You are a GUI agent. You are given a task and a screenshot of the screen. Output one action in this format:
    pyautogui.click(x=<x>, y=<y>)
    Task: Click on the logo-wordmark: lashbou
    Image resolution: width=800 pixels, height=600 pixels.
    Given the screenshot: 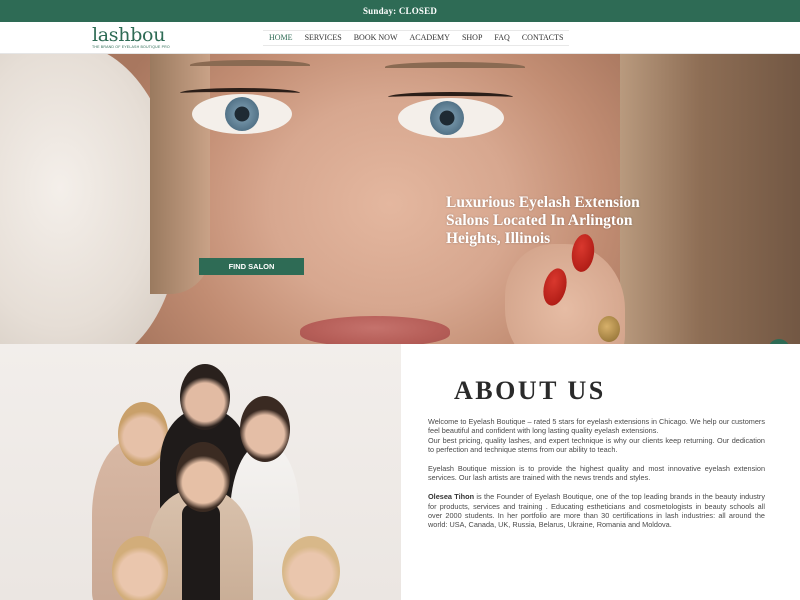 What is the action you would take?
    pyautogui.click(x=129, y=35)
    